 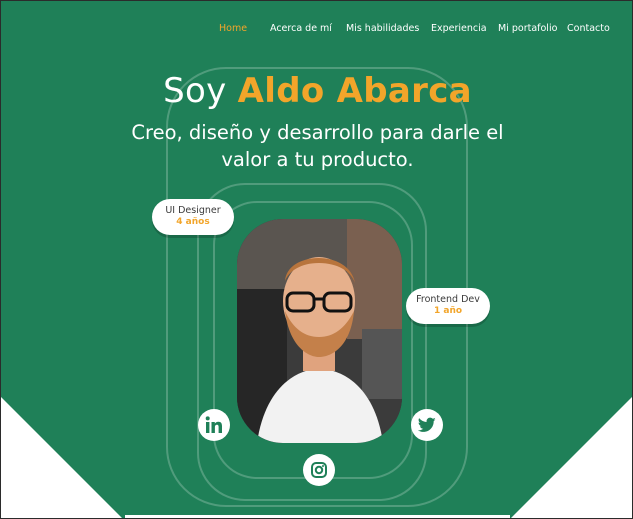 I want to click on badge-years: 1 año, so click(x=448, y=311).